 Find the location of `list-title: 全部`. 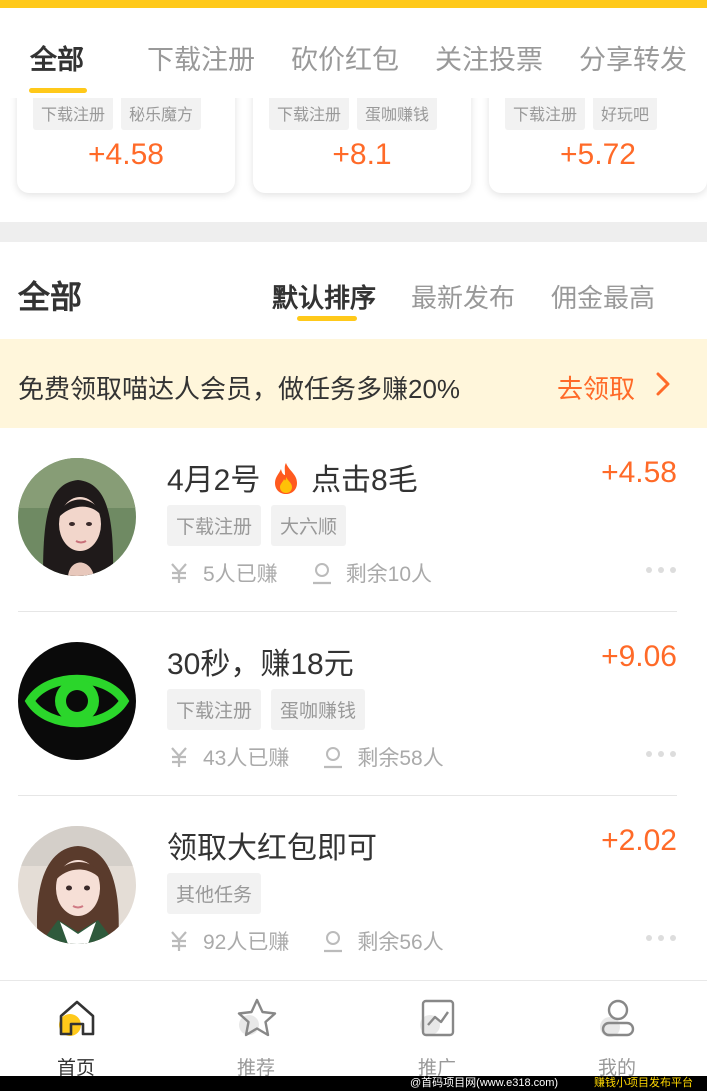

list-title: 全部 is located at coordinates (50, 297).